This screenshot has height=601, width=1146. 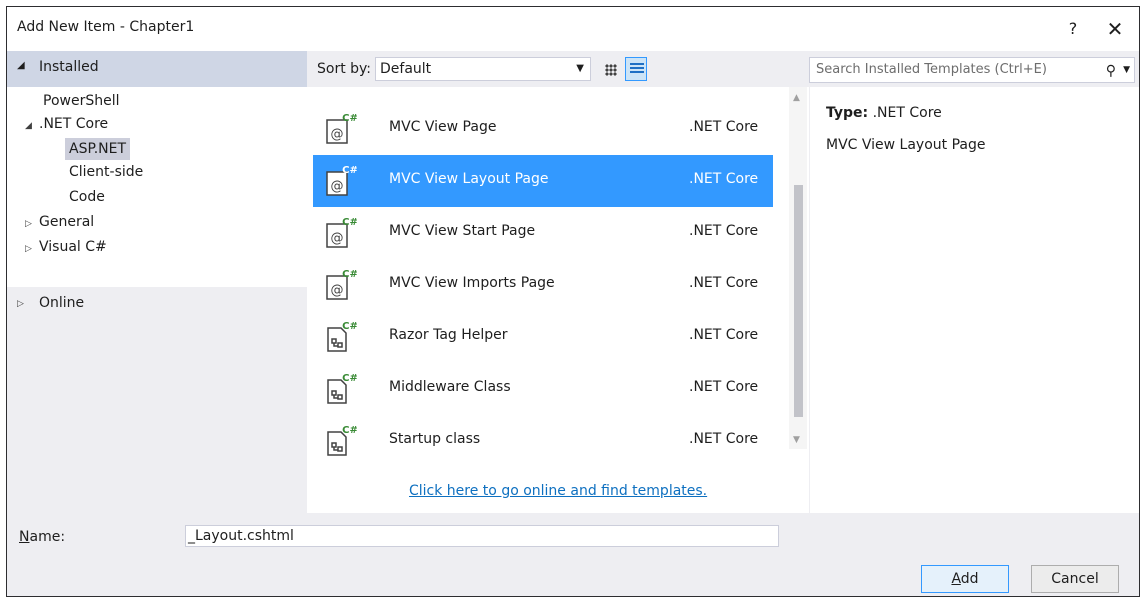 What do you see at coordinates (73, 247) in the screenshot?
I see `tree-item-label: Visual C#` at bounding box center [73, 247].